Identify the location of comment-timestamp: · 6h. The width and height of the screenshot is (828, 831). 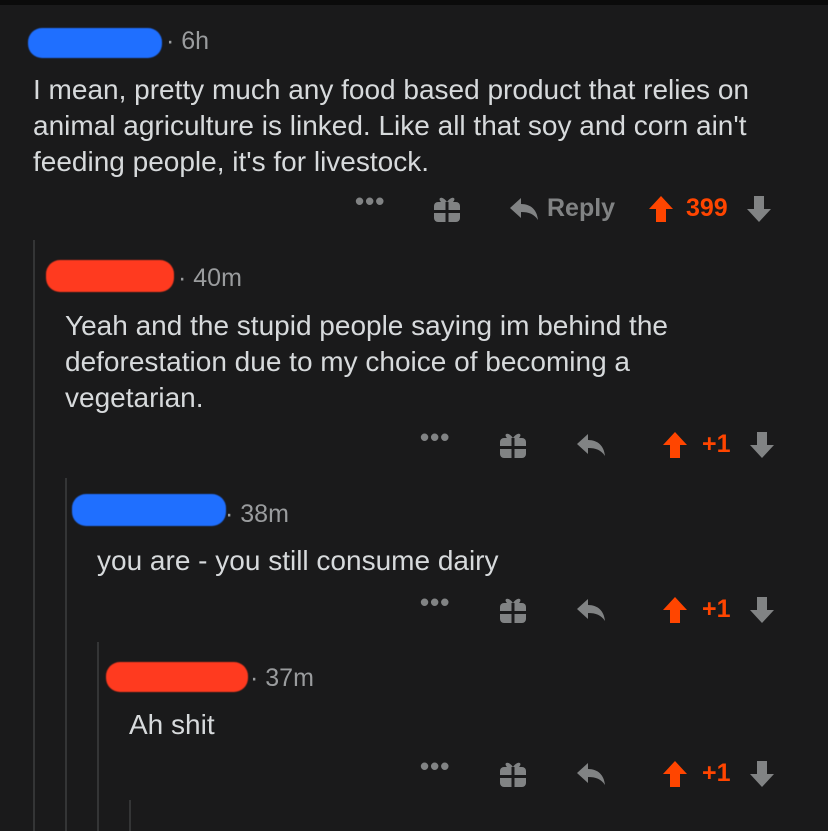
(188, 41).